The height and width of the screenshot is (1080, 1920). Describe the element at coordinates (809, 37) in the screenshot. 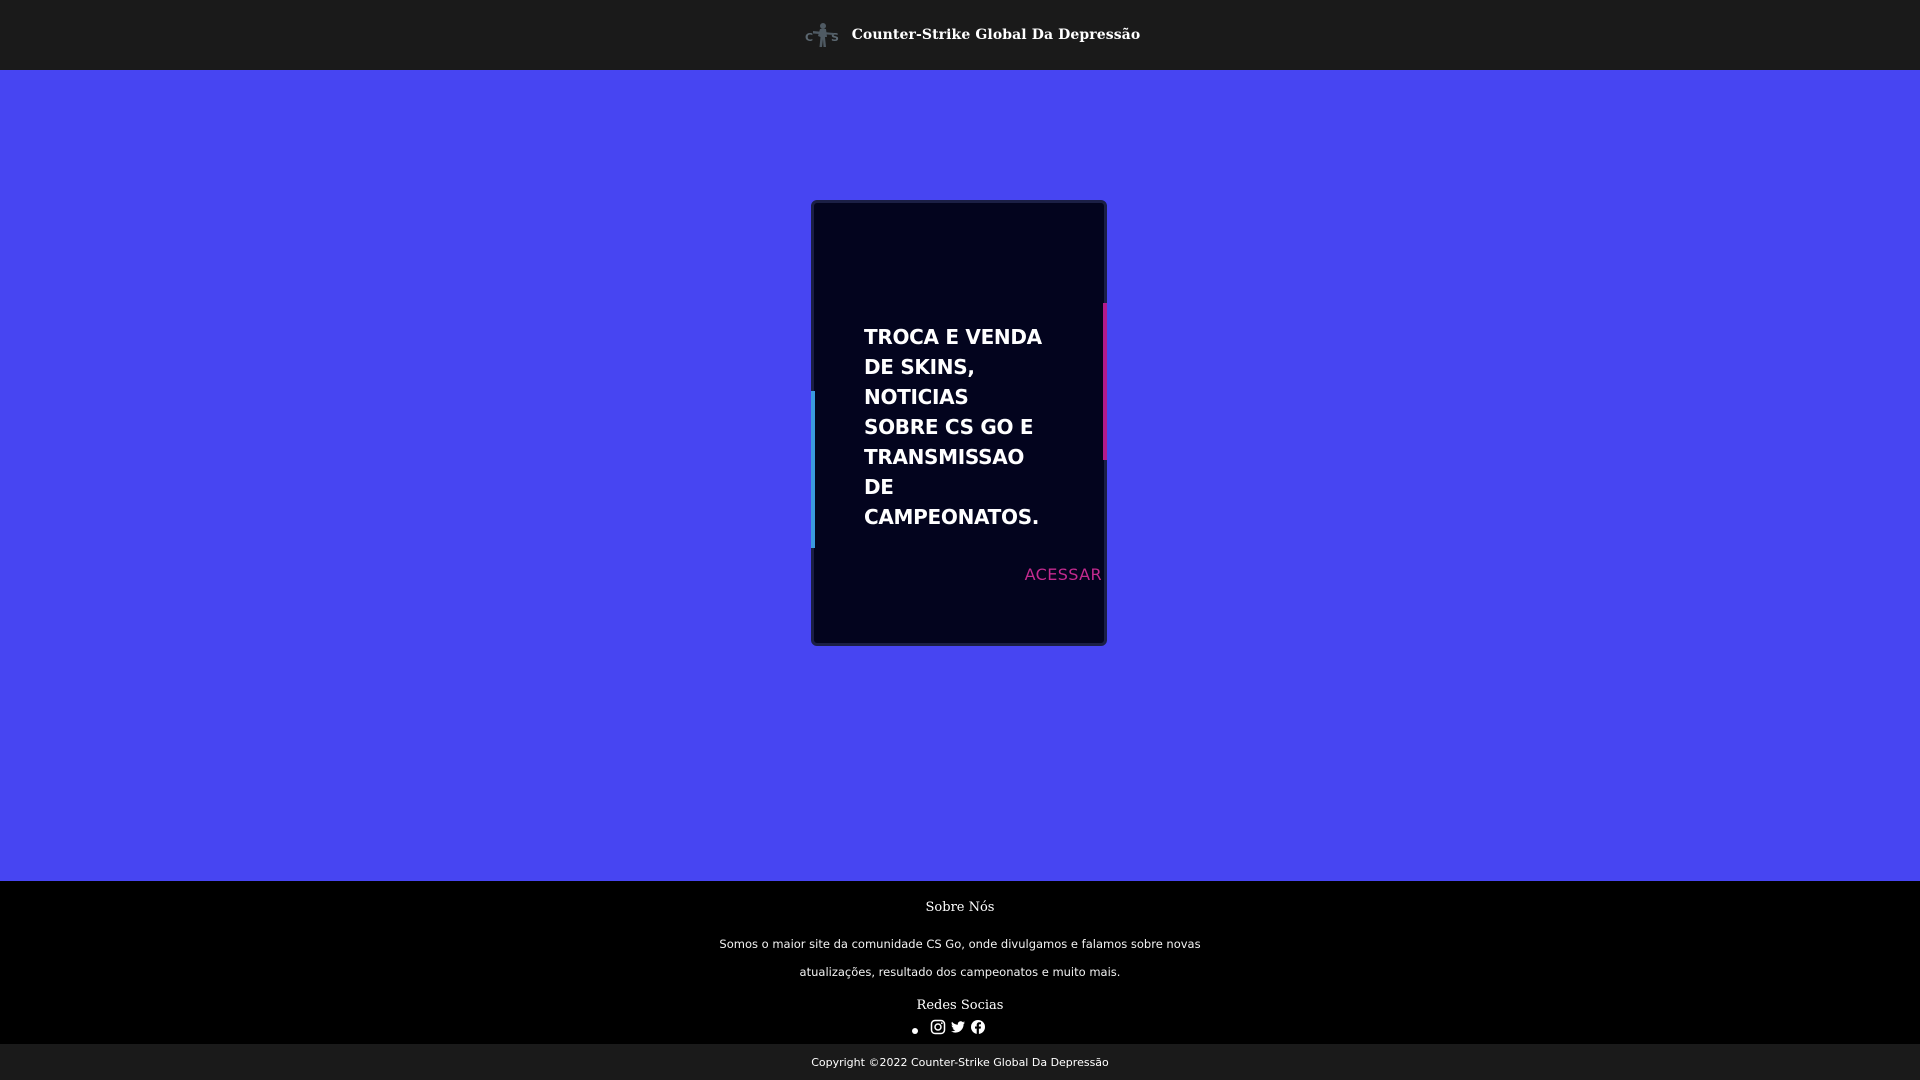

I see `svg-text: C` at that location.